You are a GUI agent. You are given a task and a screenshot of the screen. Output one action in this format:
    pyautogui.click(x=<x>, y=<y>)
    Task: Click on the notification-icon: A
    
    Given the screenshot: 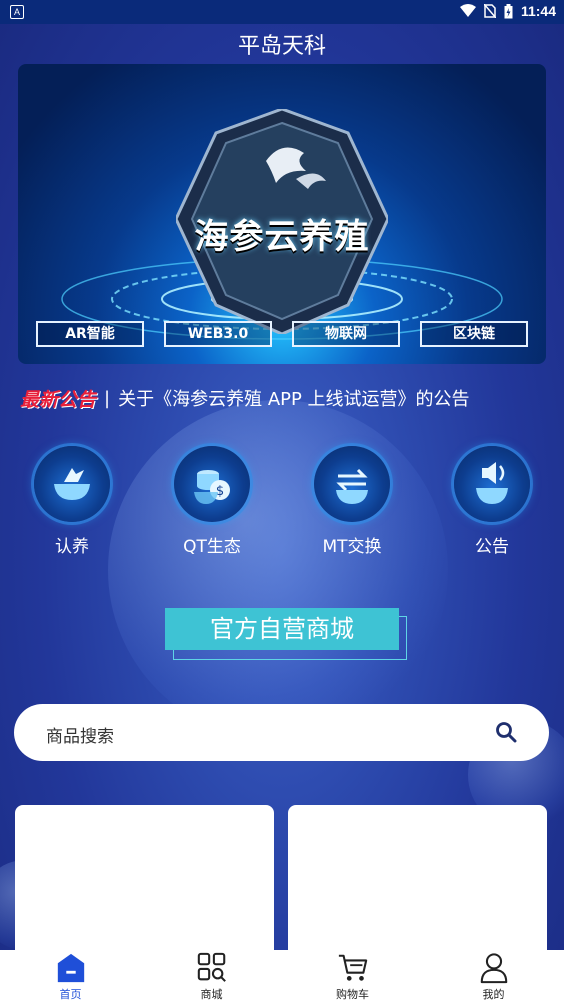 What is the action you would take?
    pyautogui.click(x=17, y=12)
    